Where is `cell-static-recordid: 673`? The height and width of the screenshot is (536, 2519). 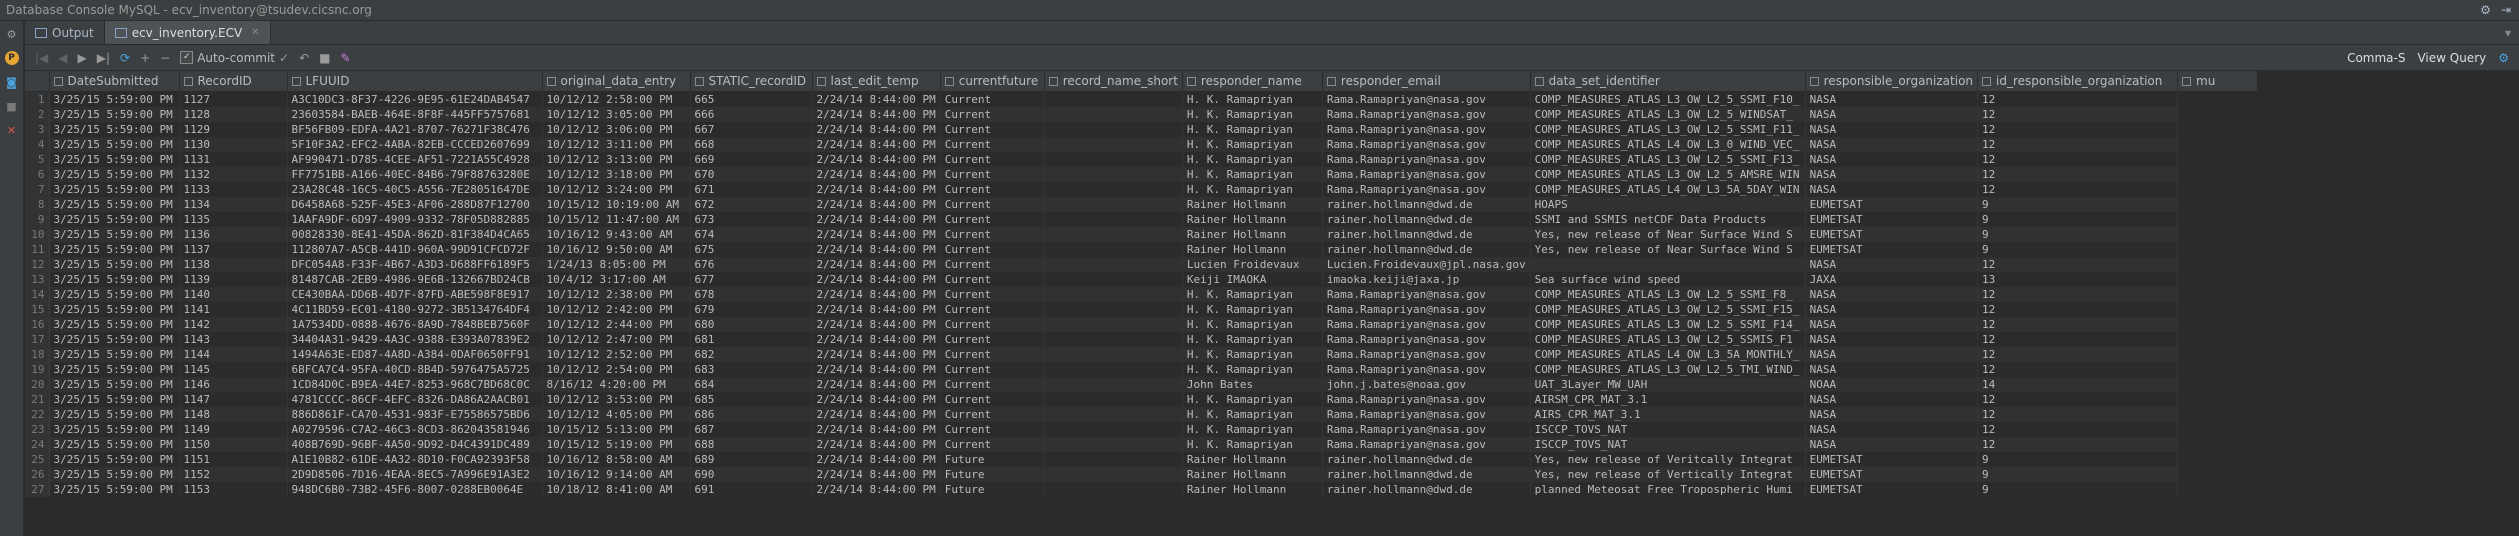
cell-static-recordid: 673 is located at coordinates (751, 219).